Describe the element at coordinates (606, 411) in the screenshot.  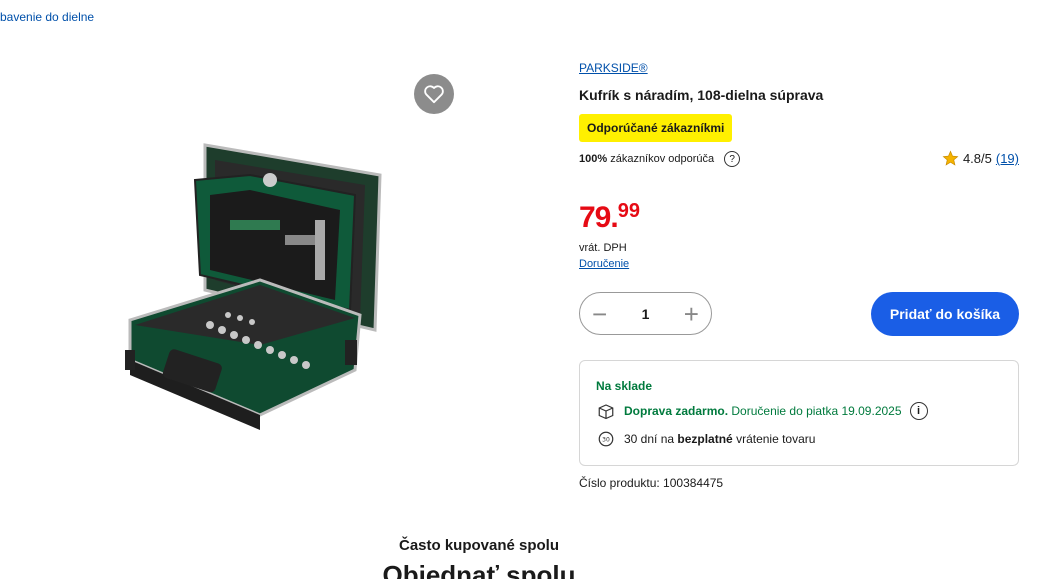
I see `package-icon` at that location.